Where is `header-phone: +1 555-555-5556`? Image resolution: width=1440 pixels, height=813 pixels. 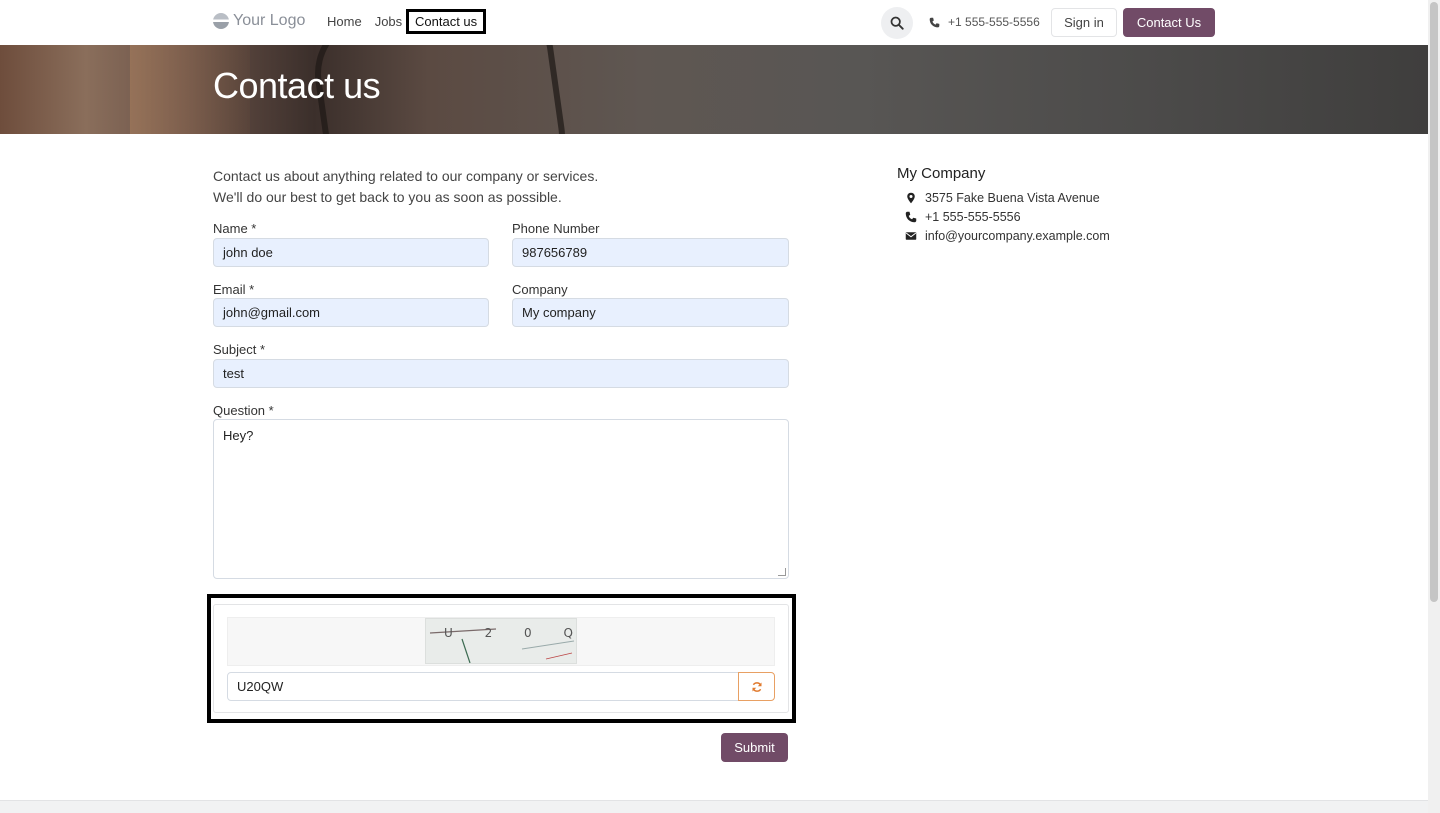 header-phone: +1 555-555-5556 is located at coordinates (984, 22).